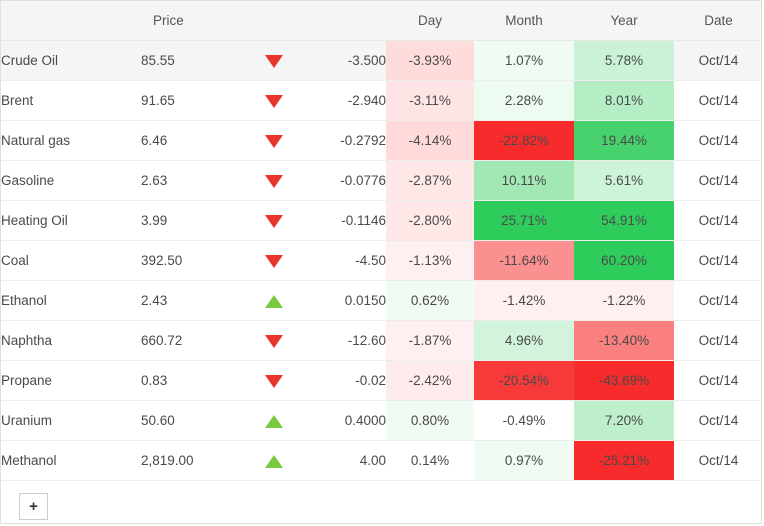 This screenshot has width=764, height=526. What do you see at coordinates (624, 100) in the screenshot?
I see `commodity-year-percent: 8.01%` at bounding box center [624, 100].